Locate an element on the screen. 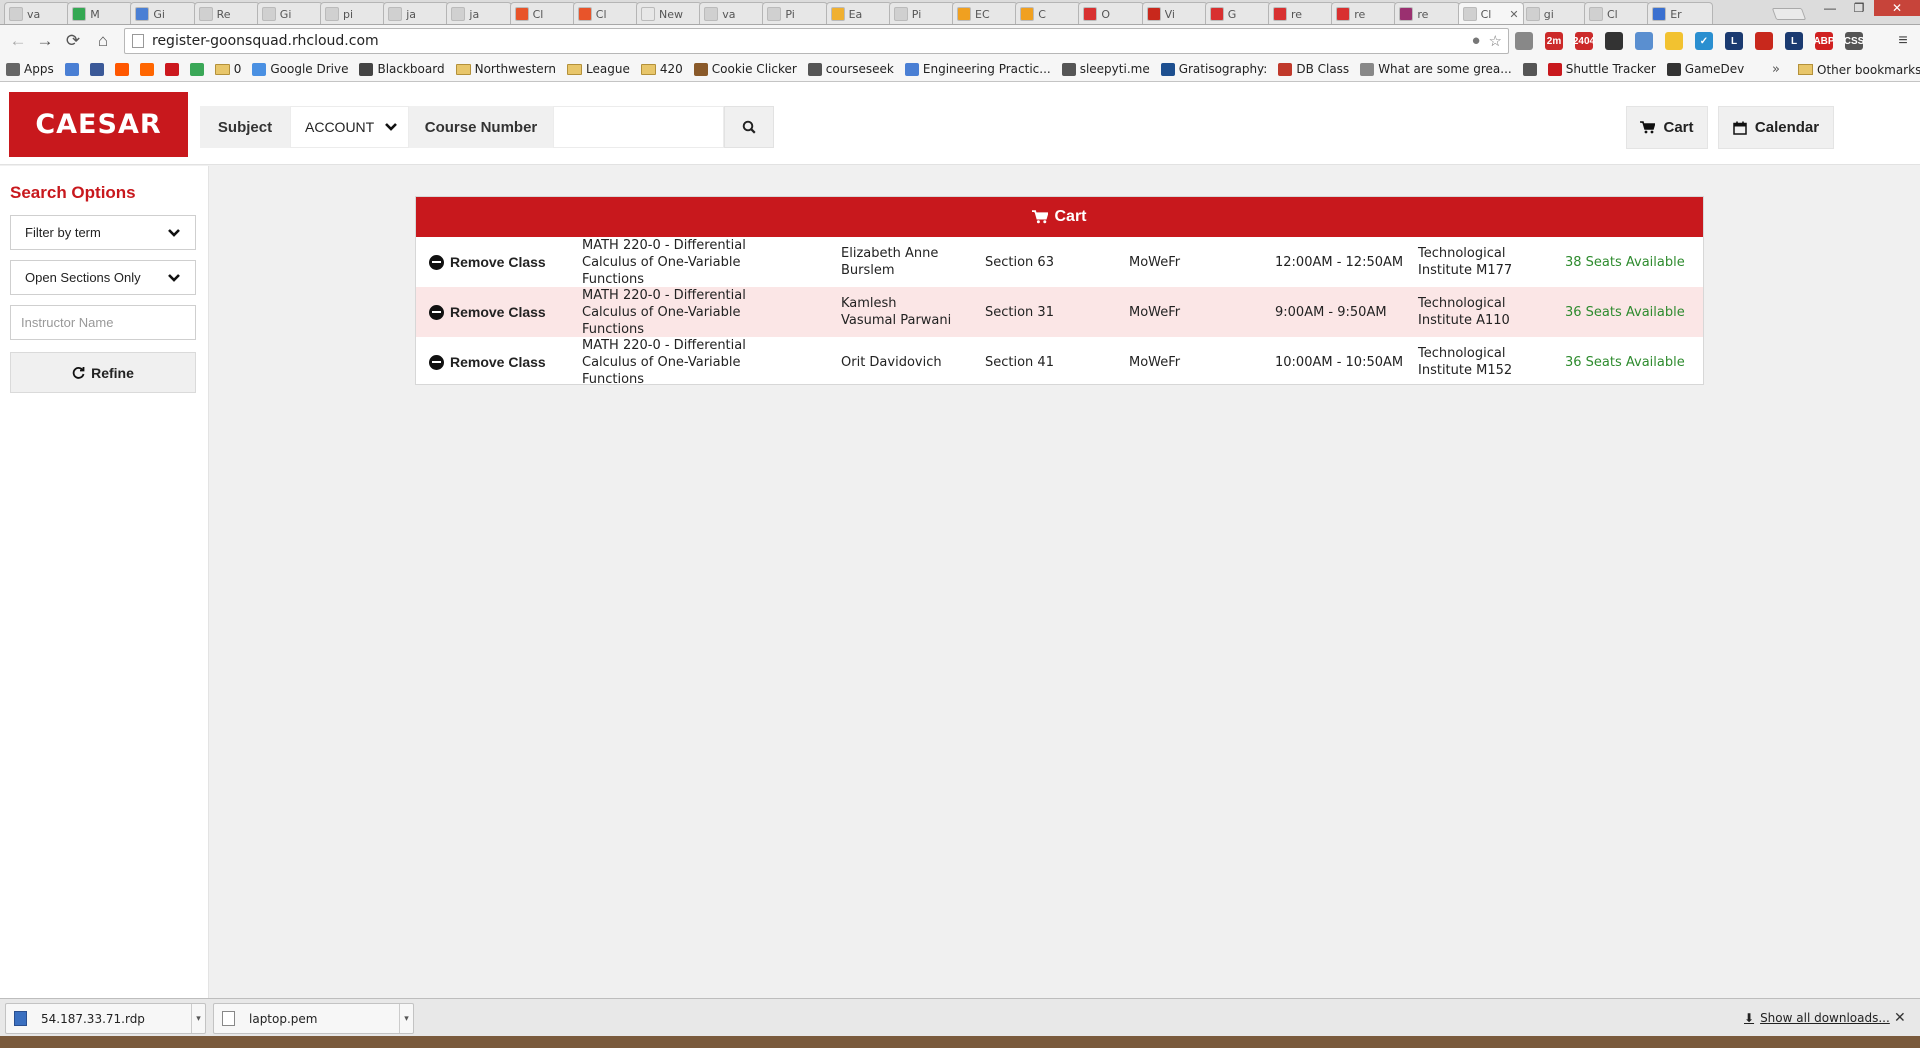  gmail-icon: 2404 is located at coordinates (1584, 41).